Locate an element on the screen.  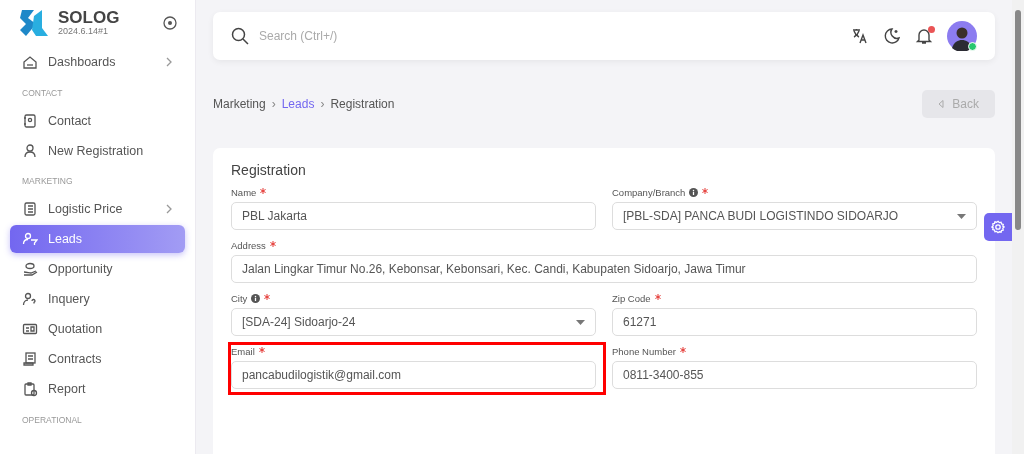
scroll-icon is located at coordinates (30, 359).